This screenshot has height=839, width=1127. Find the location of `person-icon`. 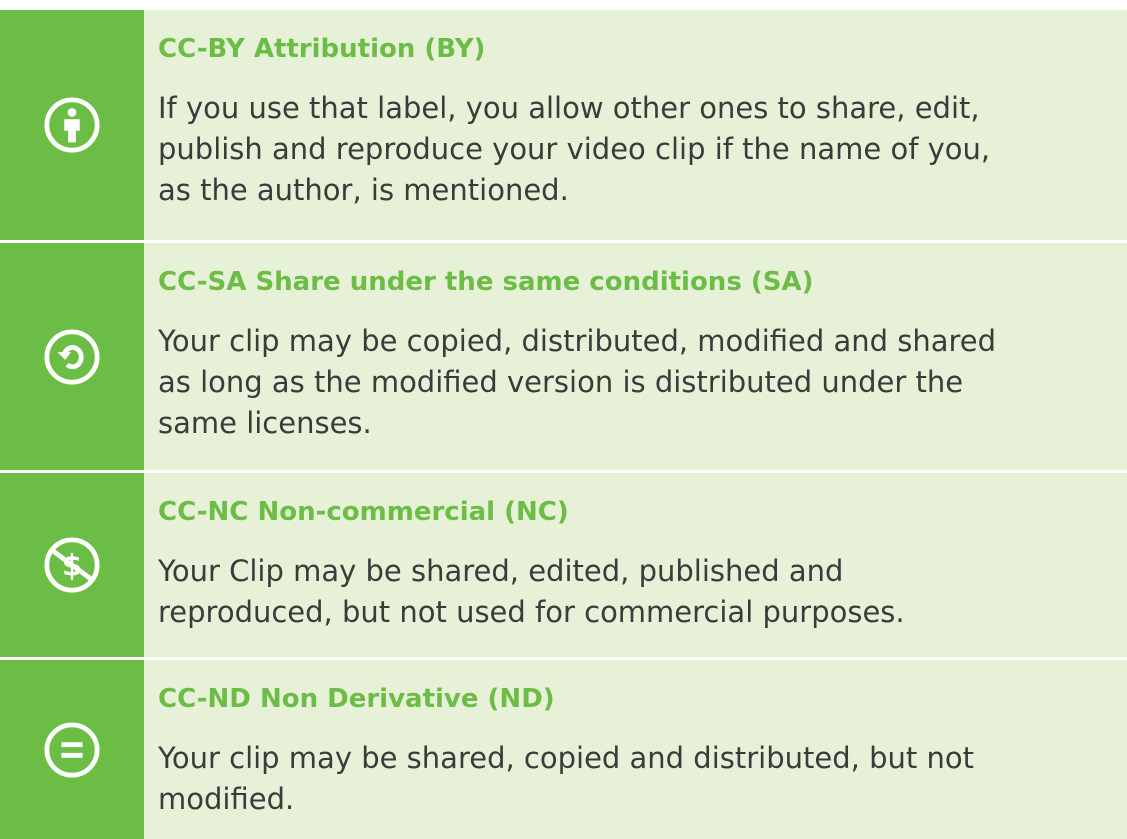

person-icon is located at coordinates (72, 125).